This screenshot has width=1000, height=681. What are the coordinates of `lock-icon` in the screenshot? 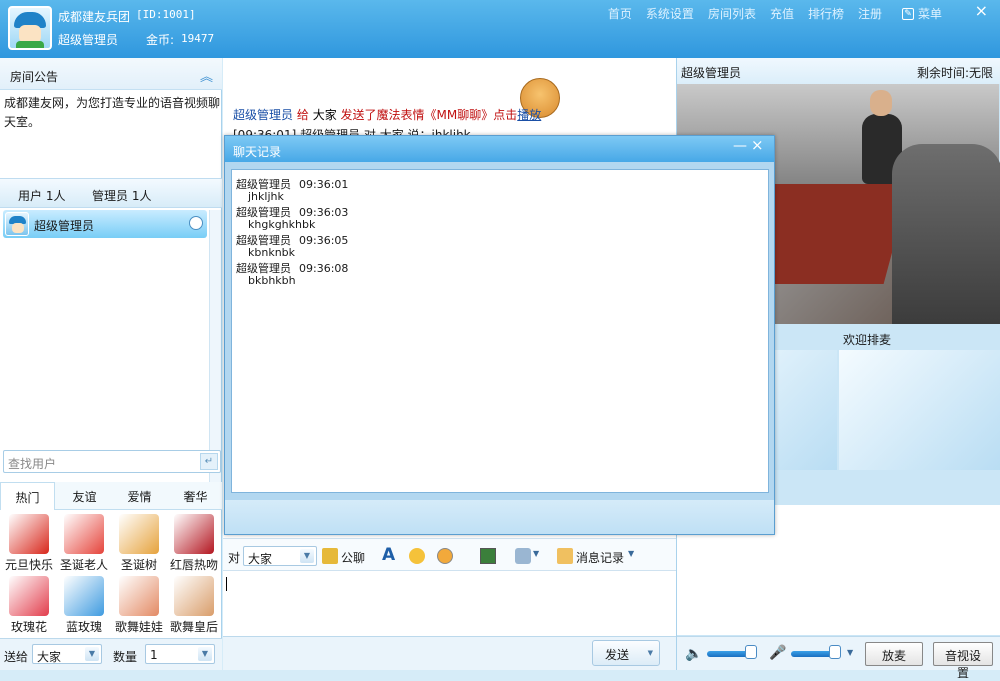 It's located at (330, 556).